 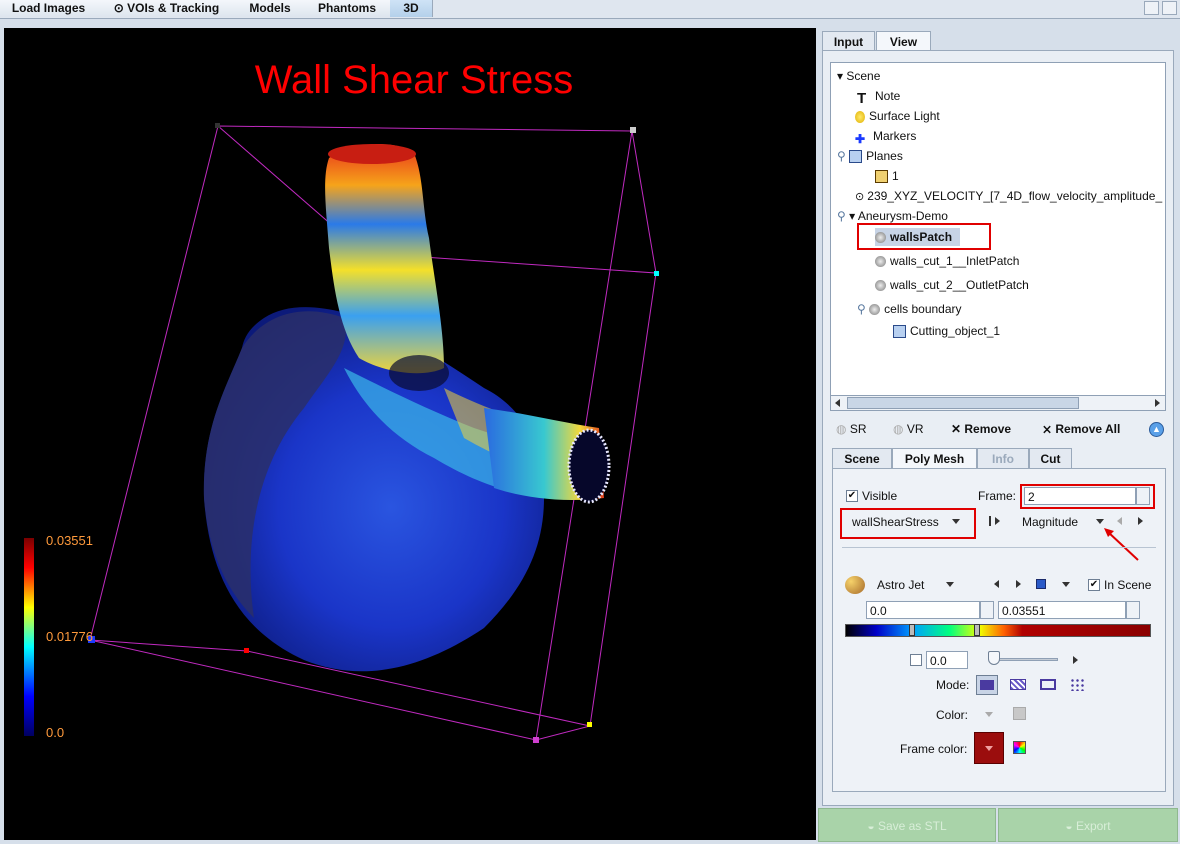 I want to click on cut-object-icon, so click(x=899, y=332).